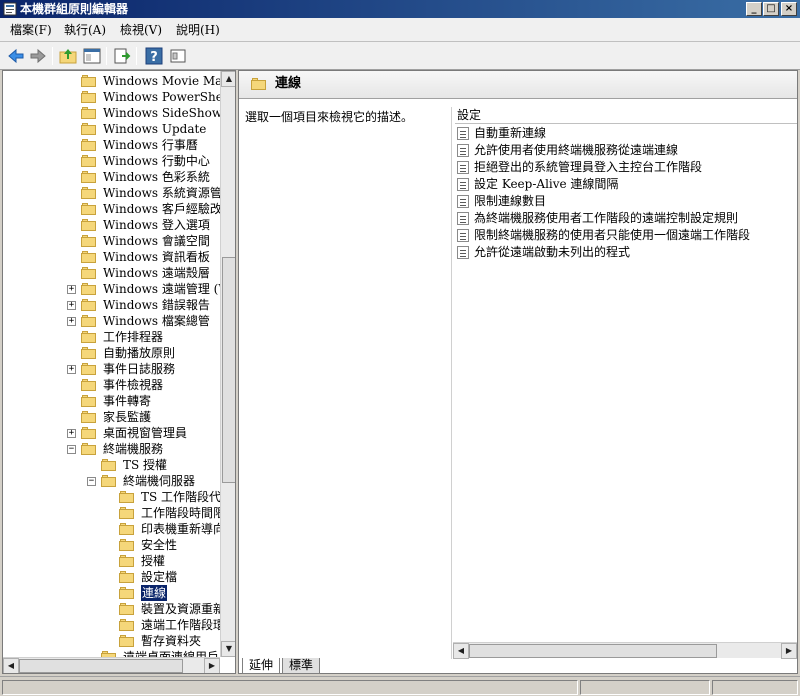  I want to click on menu-bar: 檔案(F) 執行(A) 檢視(V) 說明(H), so click(400, 30).